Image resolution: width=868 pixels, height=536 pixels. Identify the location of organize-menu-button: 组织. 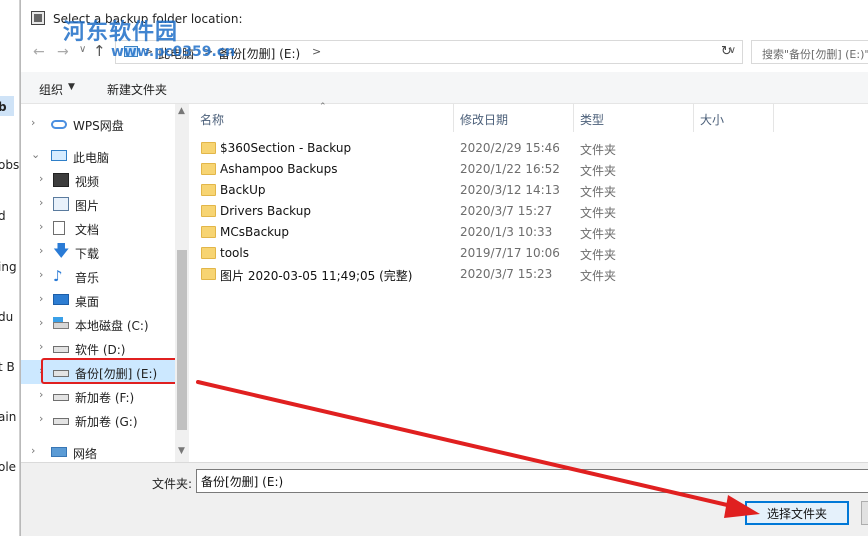
(51, 89).